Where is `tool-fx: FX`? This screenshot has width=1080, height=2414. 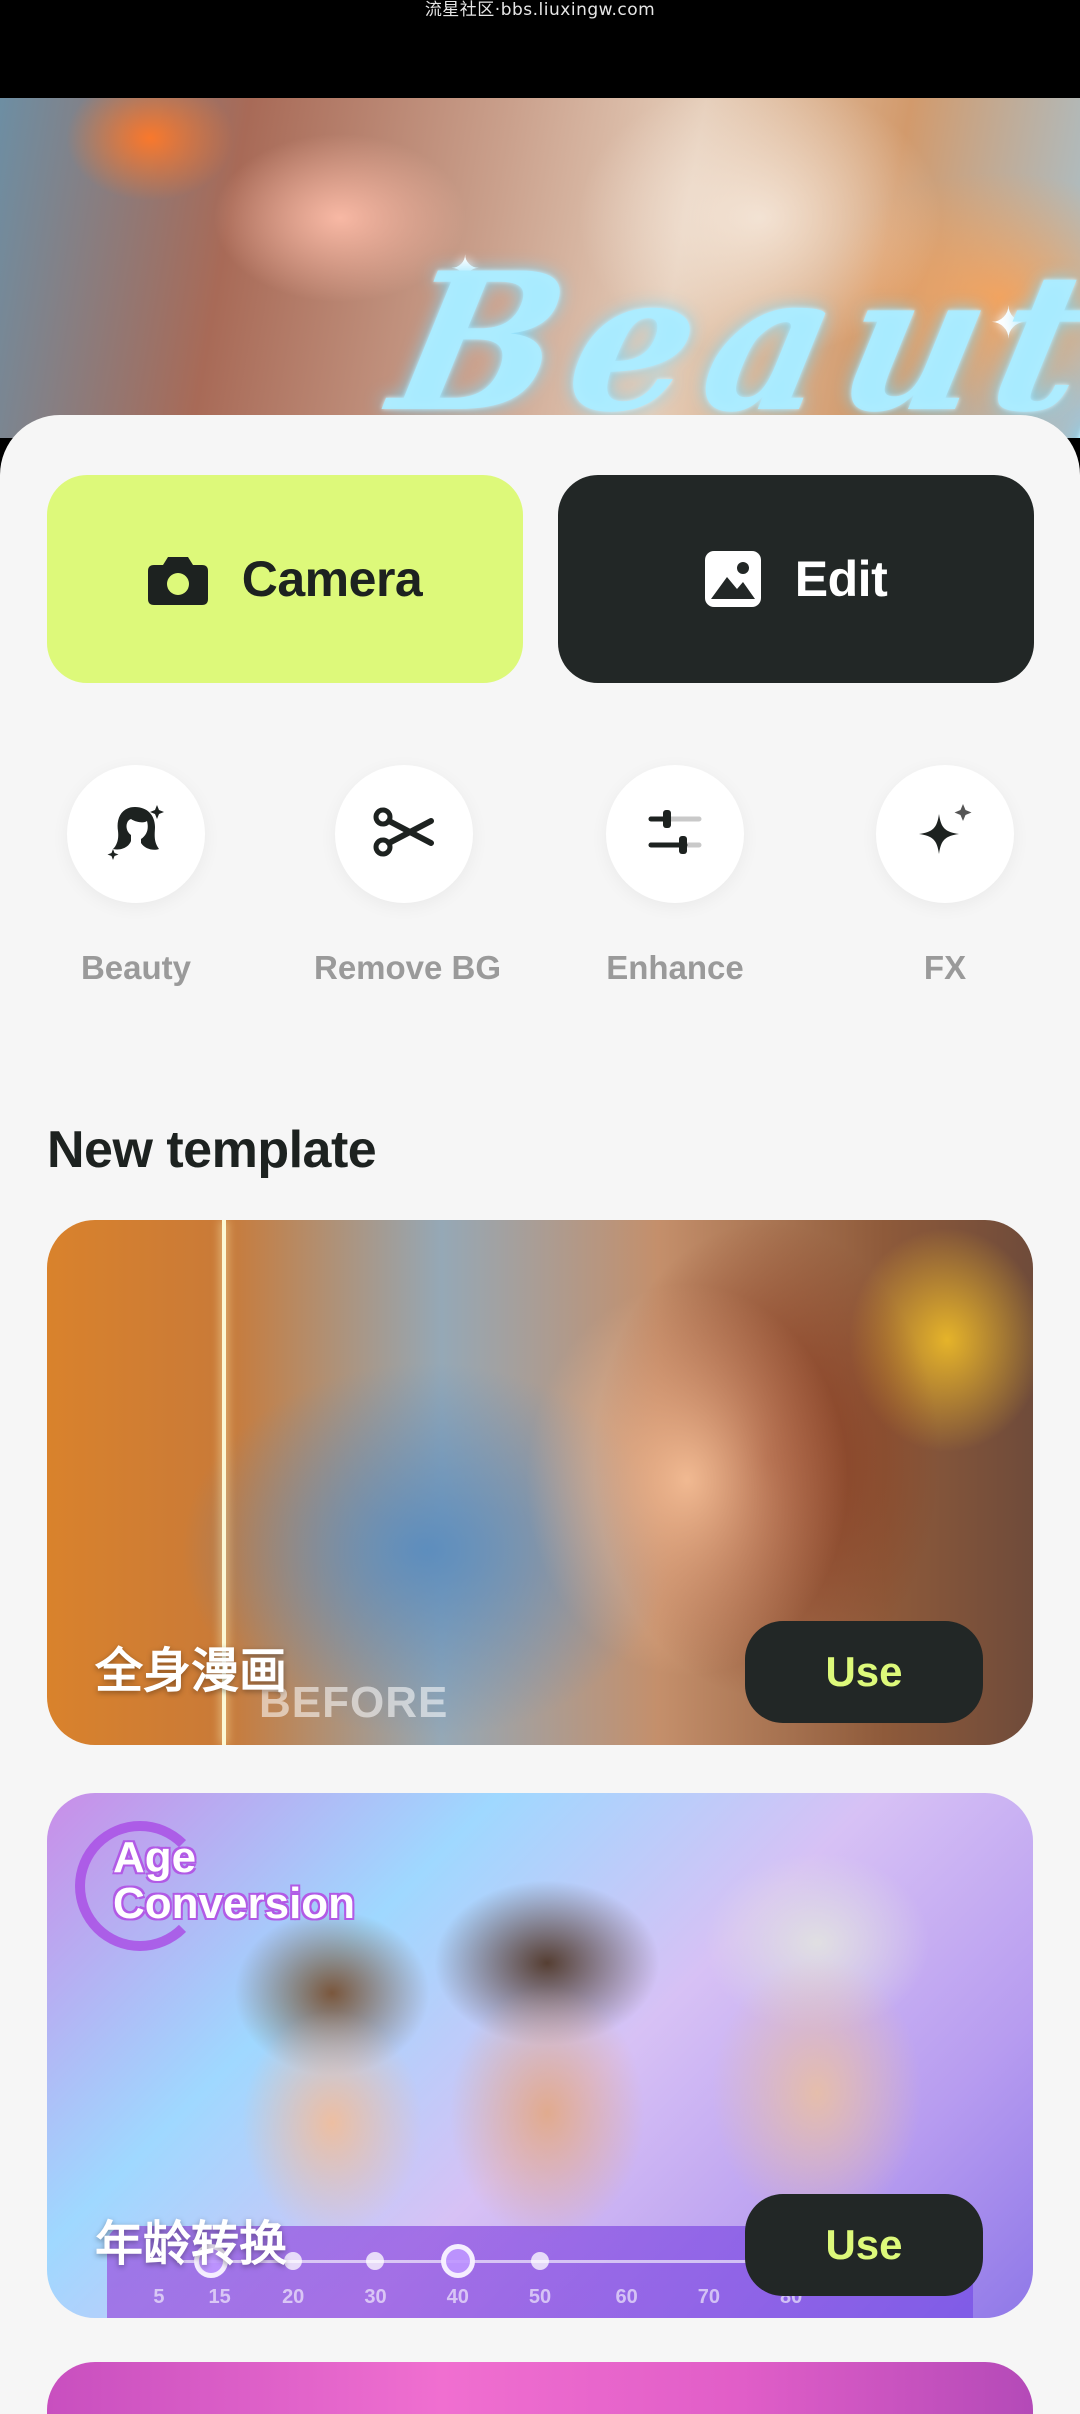 tool-fx: FX is located at coordinates (945, 876).